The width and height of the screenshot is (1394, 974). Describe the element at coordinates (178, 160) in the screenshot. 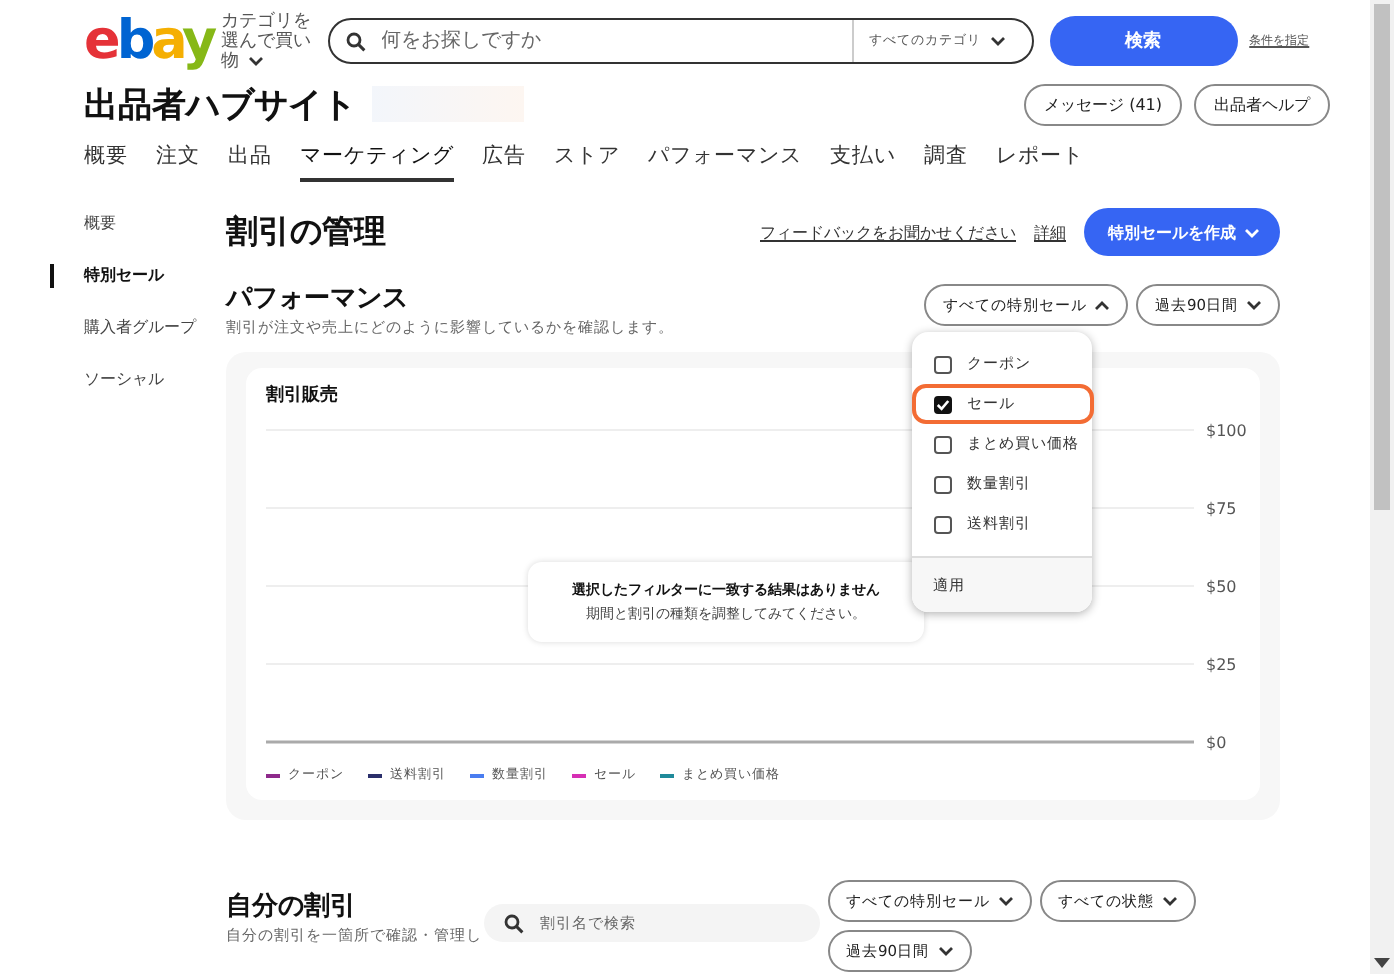

I see `nav-tab: 注文` at that location.